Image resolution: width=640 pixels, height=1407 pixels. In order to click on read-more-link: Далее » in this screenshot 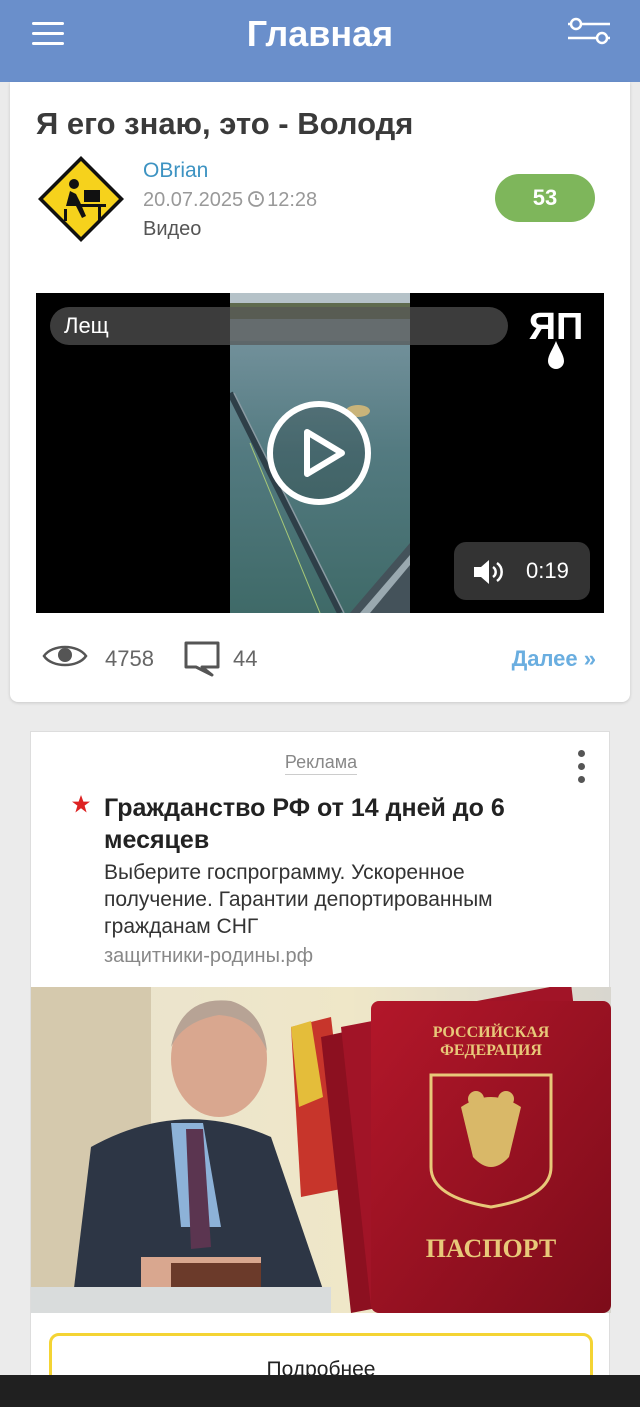, I will do `click(554, 659)`.